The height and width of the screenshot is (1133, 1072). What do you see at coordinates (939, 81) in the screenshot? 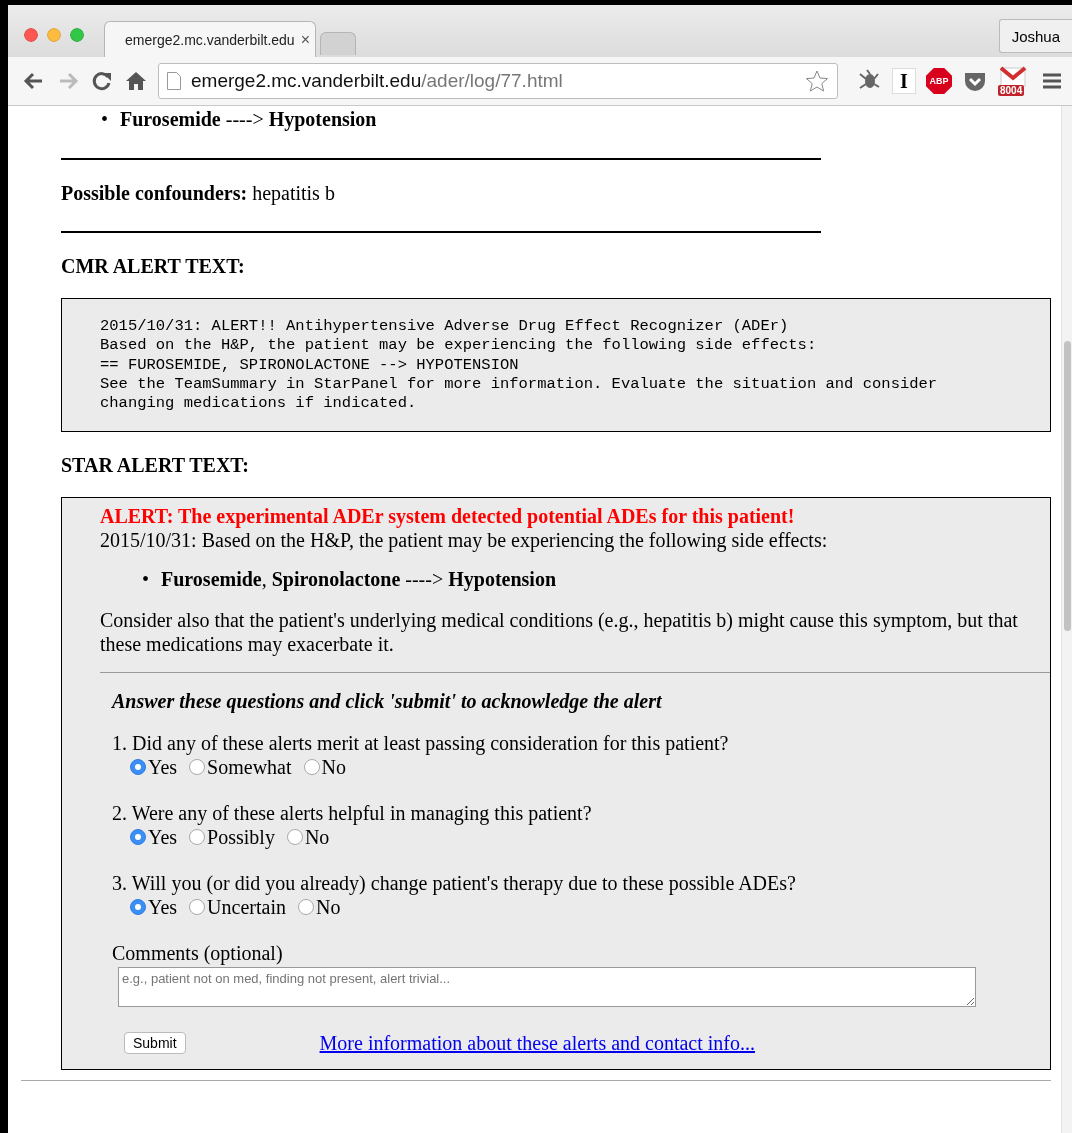
I see `adblock-icon: ABP` at bounding box center [939, 81].